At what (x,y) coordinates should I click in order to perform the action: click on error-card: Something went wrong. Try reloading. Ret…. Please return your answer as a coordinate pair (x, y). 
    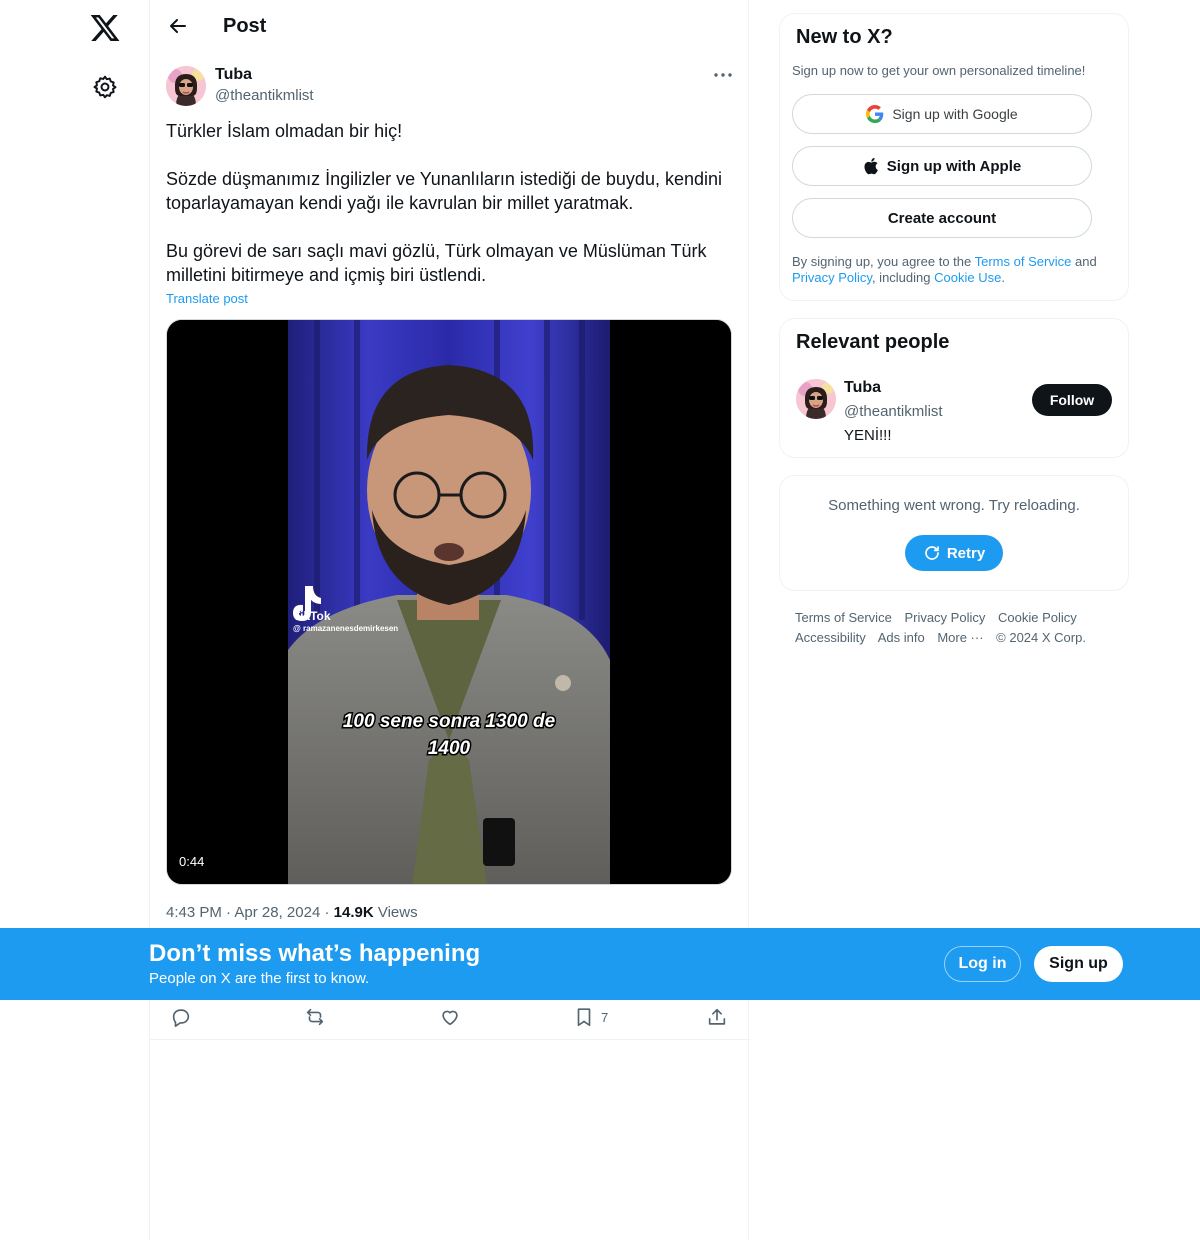
    Looking at the image, I should click on (954, 533).